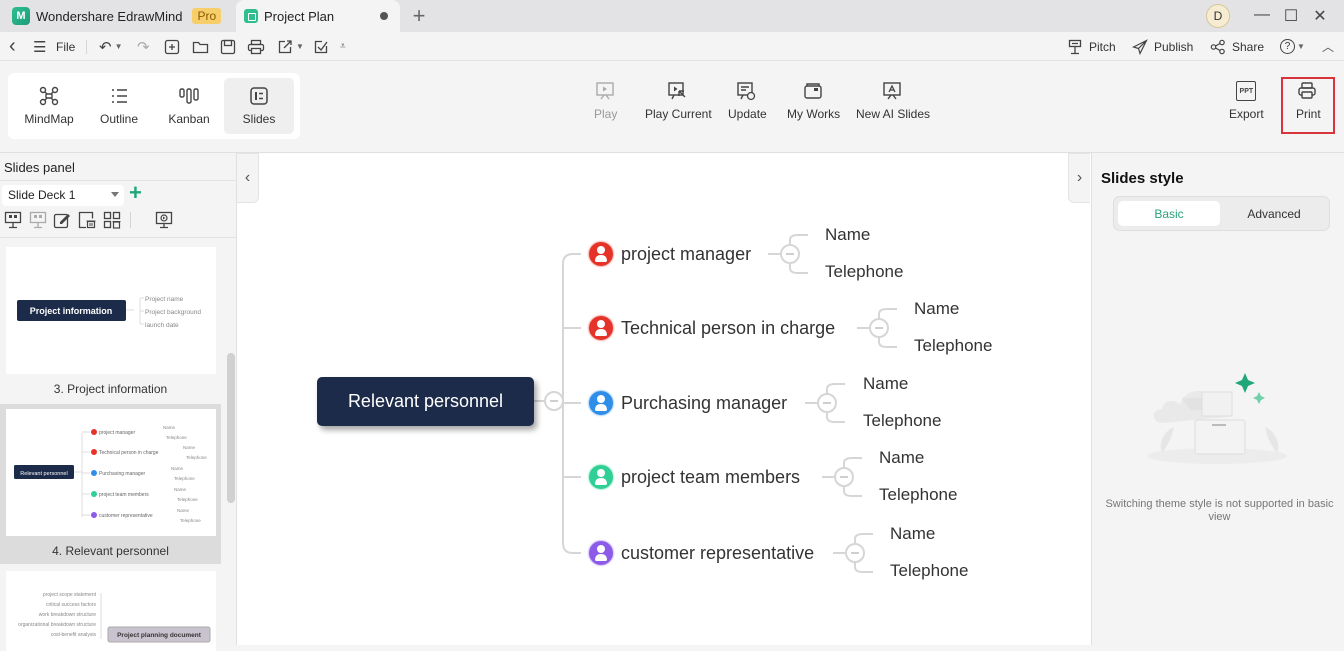  What do you see at coordinates (1291, 16) in the screenshot?
I see `maximize-button: ☐` at bounding box center [1291, 16].